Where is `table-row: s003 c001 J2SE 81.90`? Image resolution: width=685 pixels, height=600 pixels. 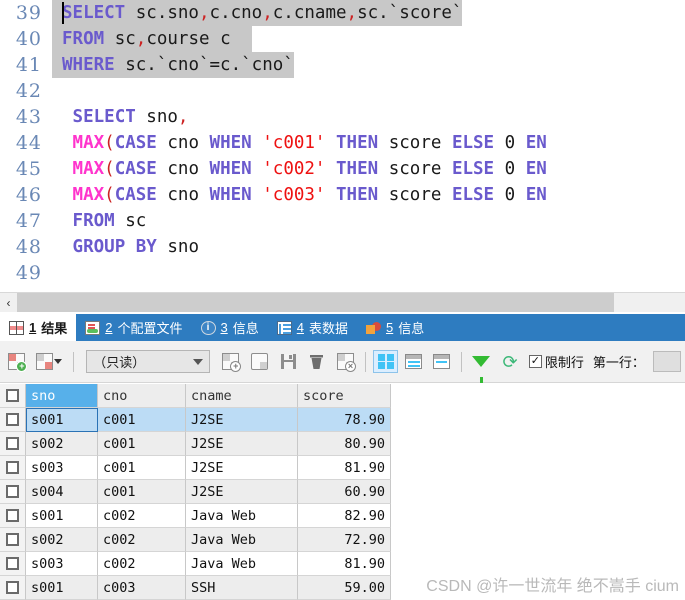 table-row: s003 c001 J2SE 81.90 is located at coordinates (342, 468).